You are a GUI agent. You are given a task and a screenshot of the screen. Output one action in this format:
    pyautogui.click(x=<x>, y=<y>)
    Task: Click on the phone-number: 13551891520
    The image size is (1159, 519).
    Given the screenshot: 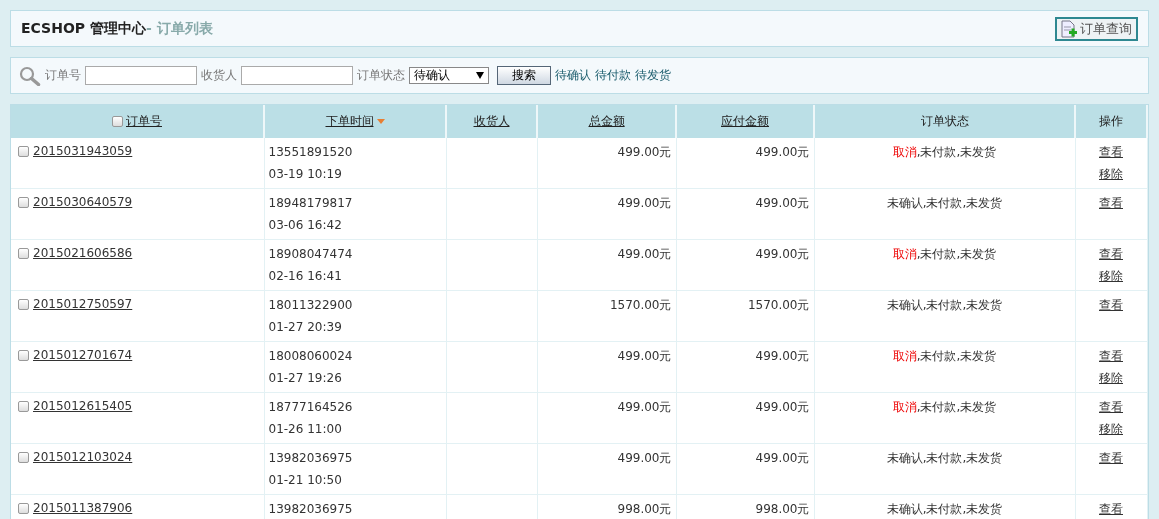 What is the action you would take?
    pyautogui.click(x=311, y=152)
    